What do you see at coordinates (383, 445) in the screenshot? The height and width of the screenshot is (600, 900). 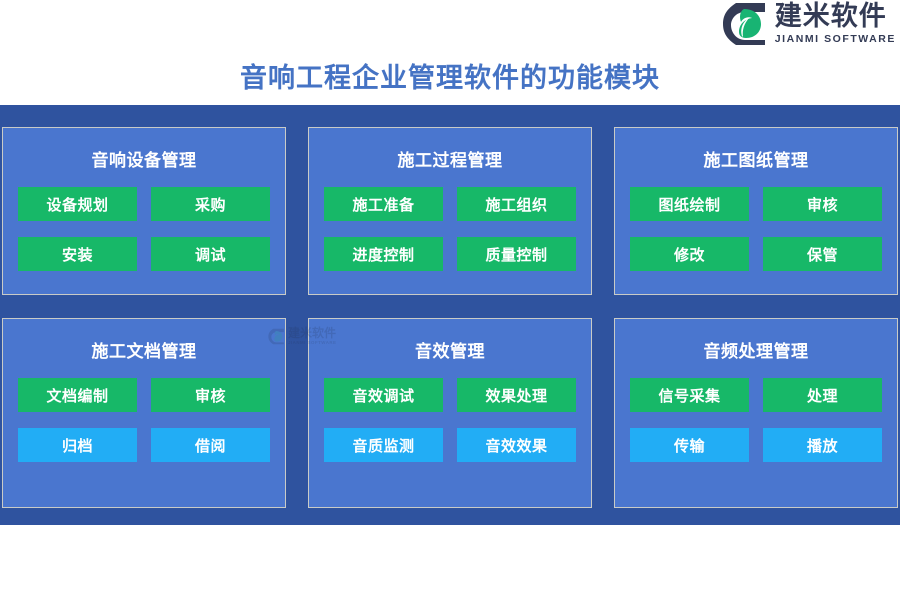 I see `module-button: 音质监测` at bounding box center [383, 445].